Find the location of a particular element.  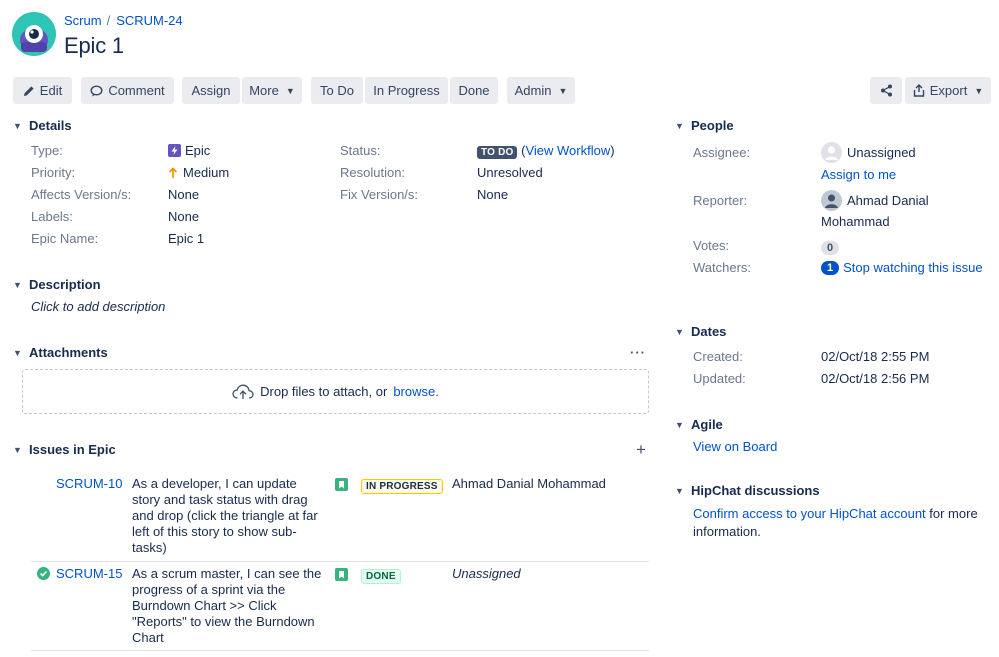

type-value: Epic is located at coordinates (189, 150).